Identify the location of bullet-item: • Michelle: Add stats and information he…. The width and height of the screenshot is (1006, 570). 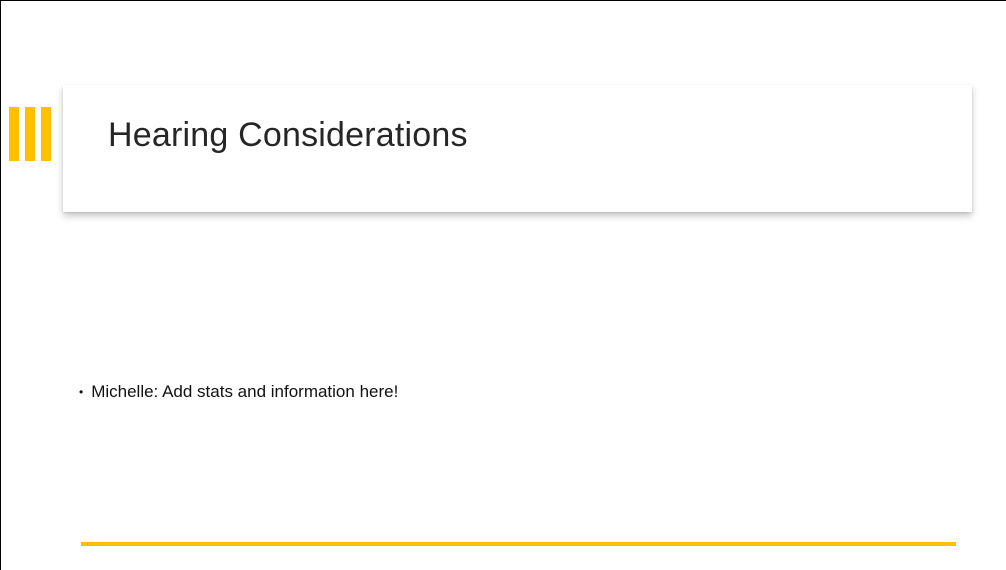
(238, 392).